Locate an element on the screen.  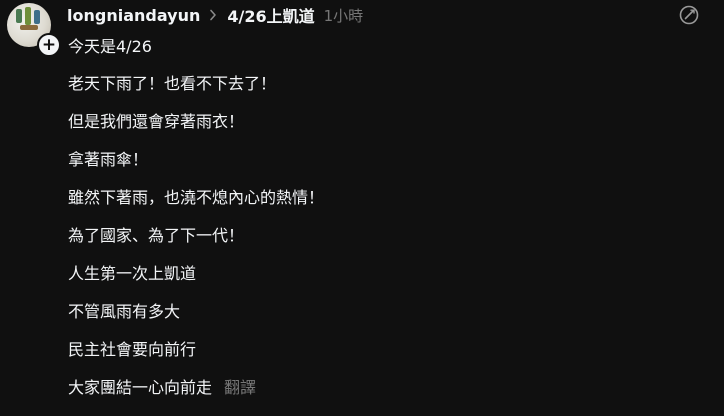
chevron-right-icon is located at coordinates (214, 15).